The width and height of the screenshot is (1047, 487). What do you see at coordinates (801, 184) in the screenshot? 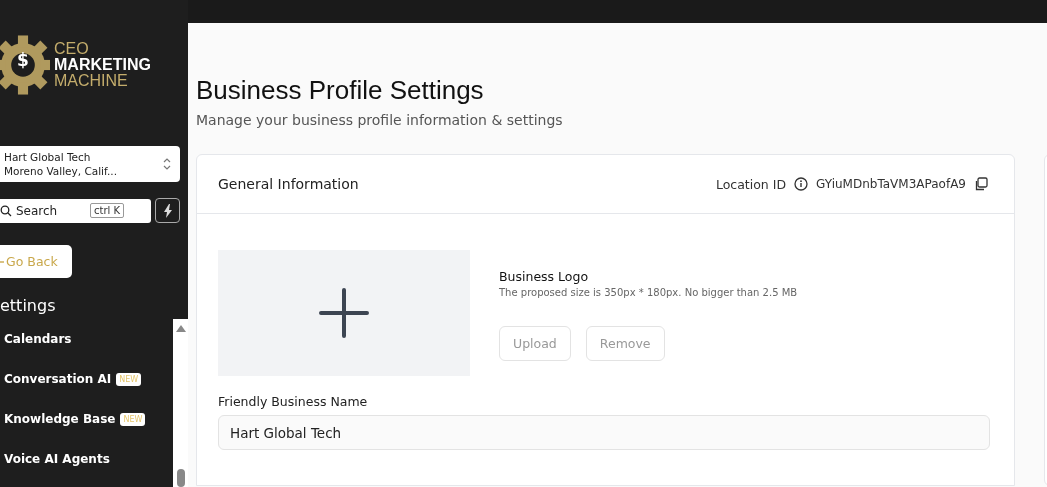
I see `info-icon` at bounding box center [801, 184].